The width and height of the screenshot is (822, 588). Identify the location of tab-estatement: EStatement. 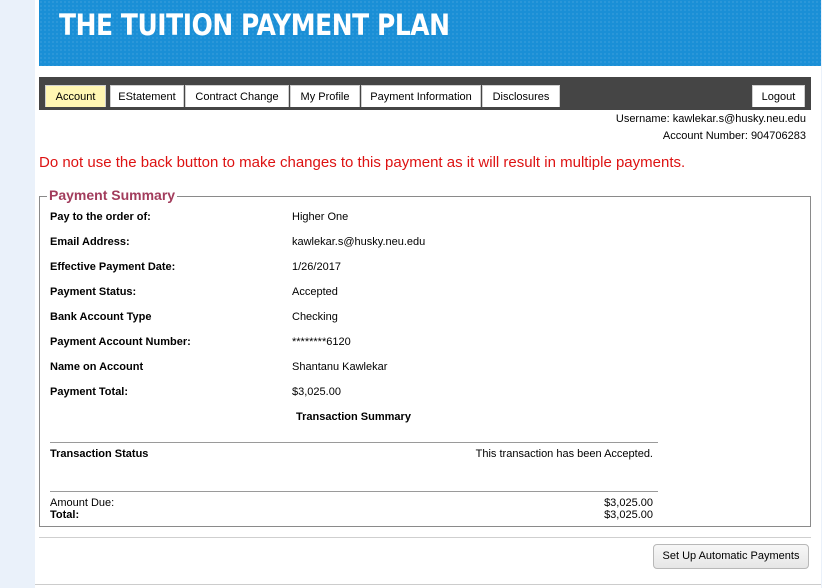
(147, 96).